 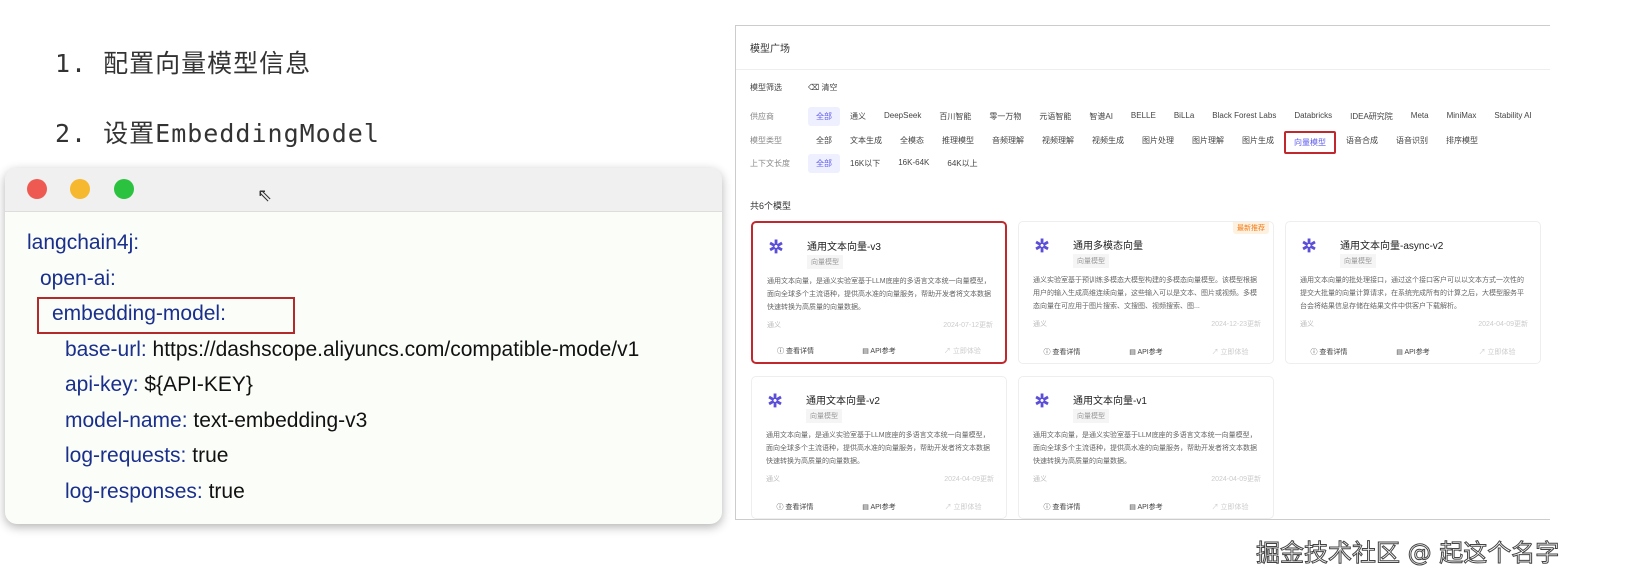 What do you see at coordinates (1008, 142) in the screenshot?
I see `filter-chip: 音频理解` at bounding box center [1008, 142].